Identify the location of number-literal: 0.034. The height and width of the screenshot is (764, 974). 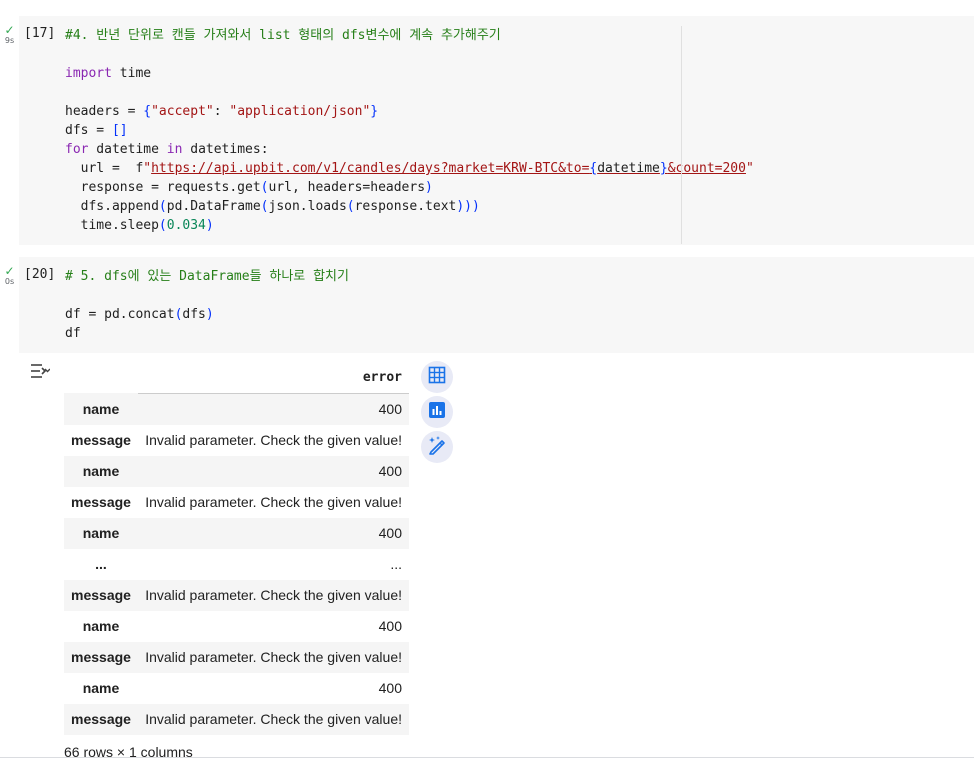
(186, 225).